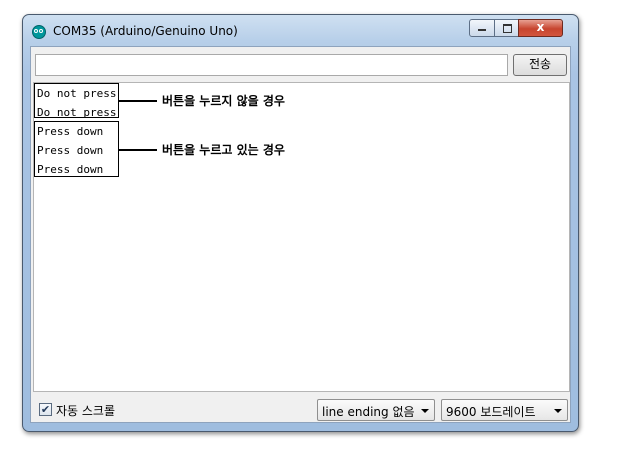  What do you see at coordinates (86, 411) in the screenshot?
I see `autoscroll-label: 자동 스크롤` at bounding box center [86, 411].